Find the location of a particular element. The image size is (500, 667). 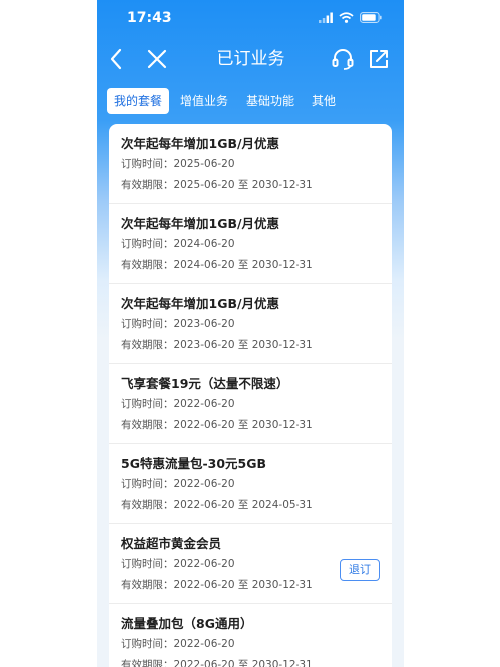

navigation-bar: 已订业务 is located at coordinates (250, 59).